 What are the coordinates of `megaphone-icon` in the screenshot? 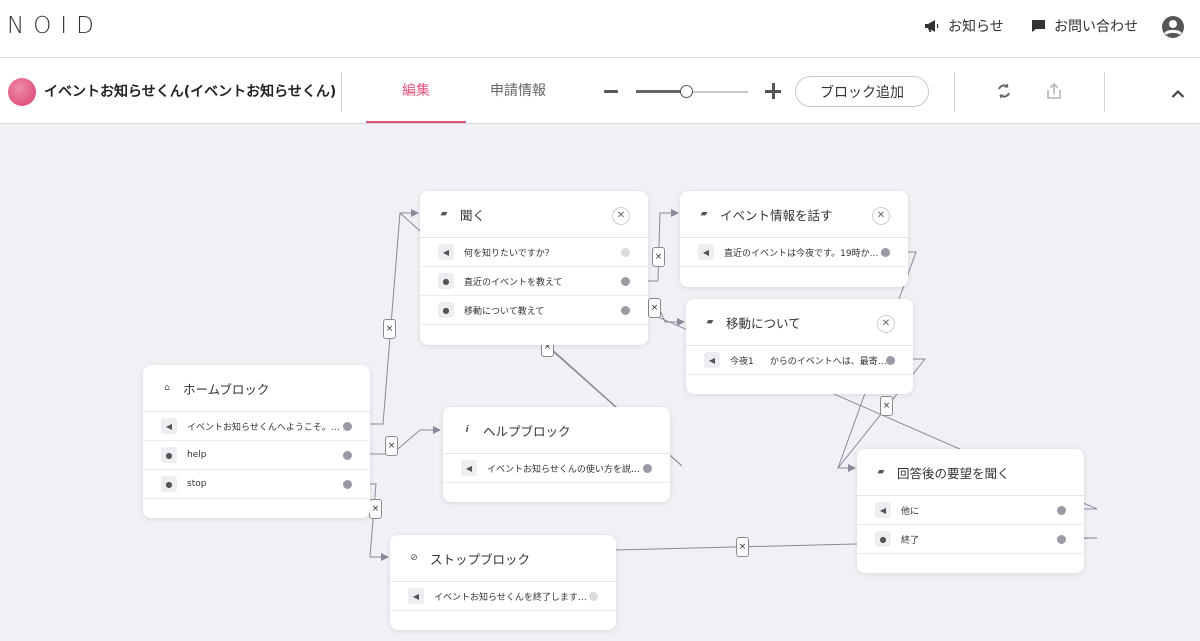 It's located at (932, 26).